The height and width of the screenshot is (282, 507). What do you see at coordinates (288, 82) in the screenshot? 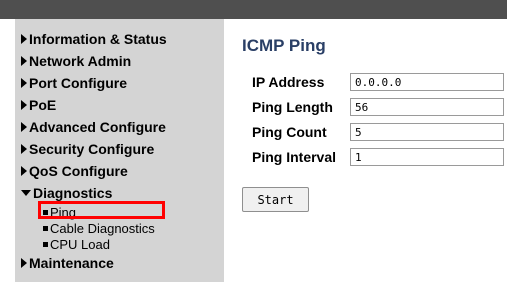
I see `ip-address-label: IP Address` at bounding box center [288, 82].